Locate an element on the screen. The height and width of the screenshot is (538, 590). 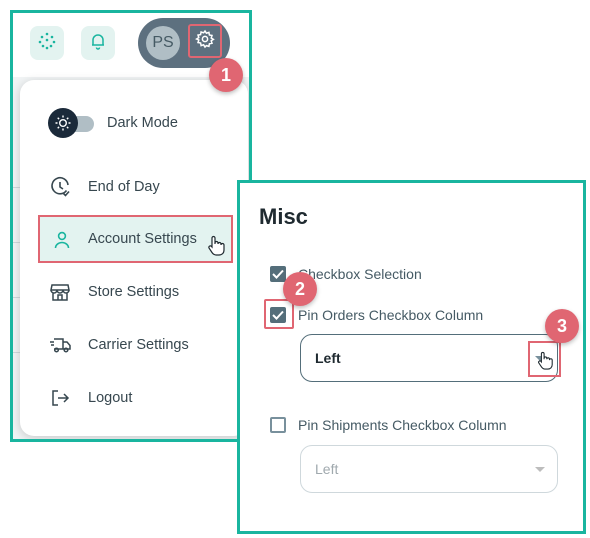
pin-shipments-label: Pin Shipments Checkbox Column is located at coordinates (402, 425).